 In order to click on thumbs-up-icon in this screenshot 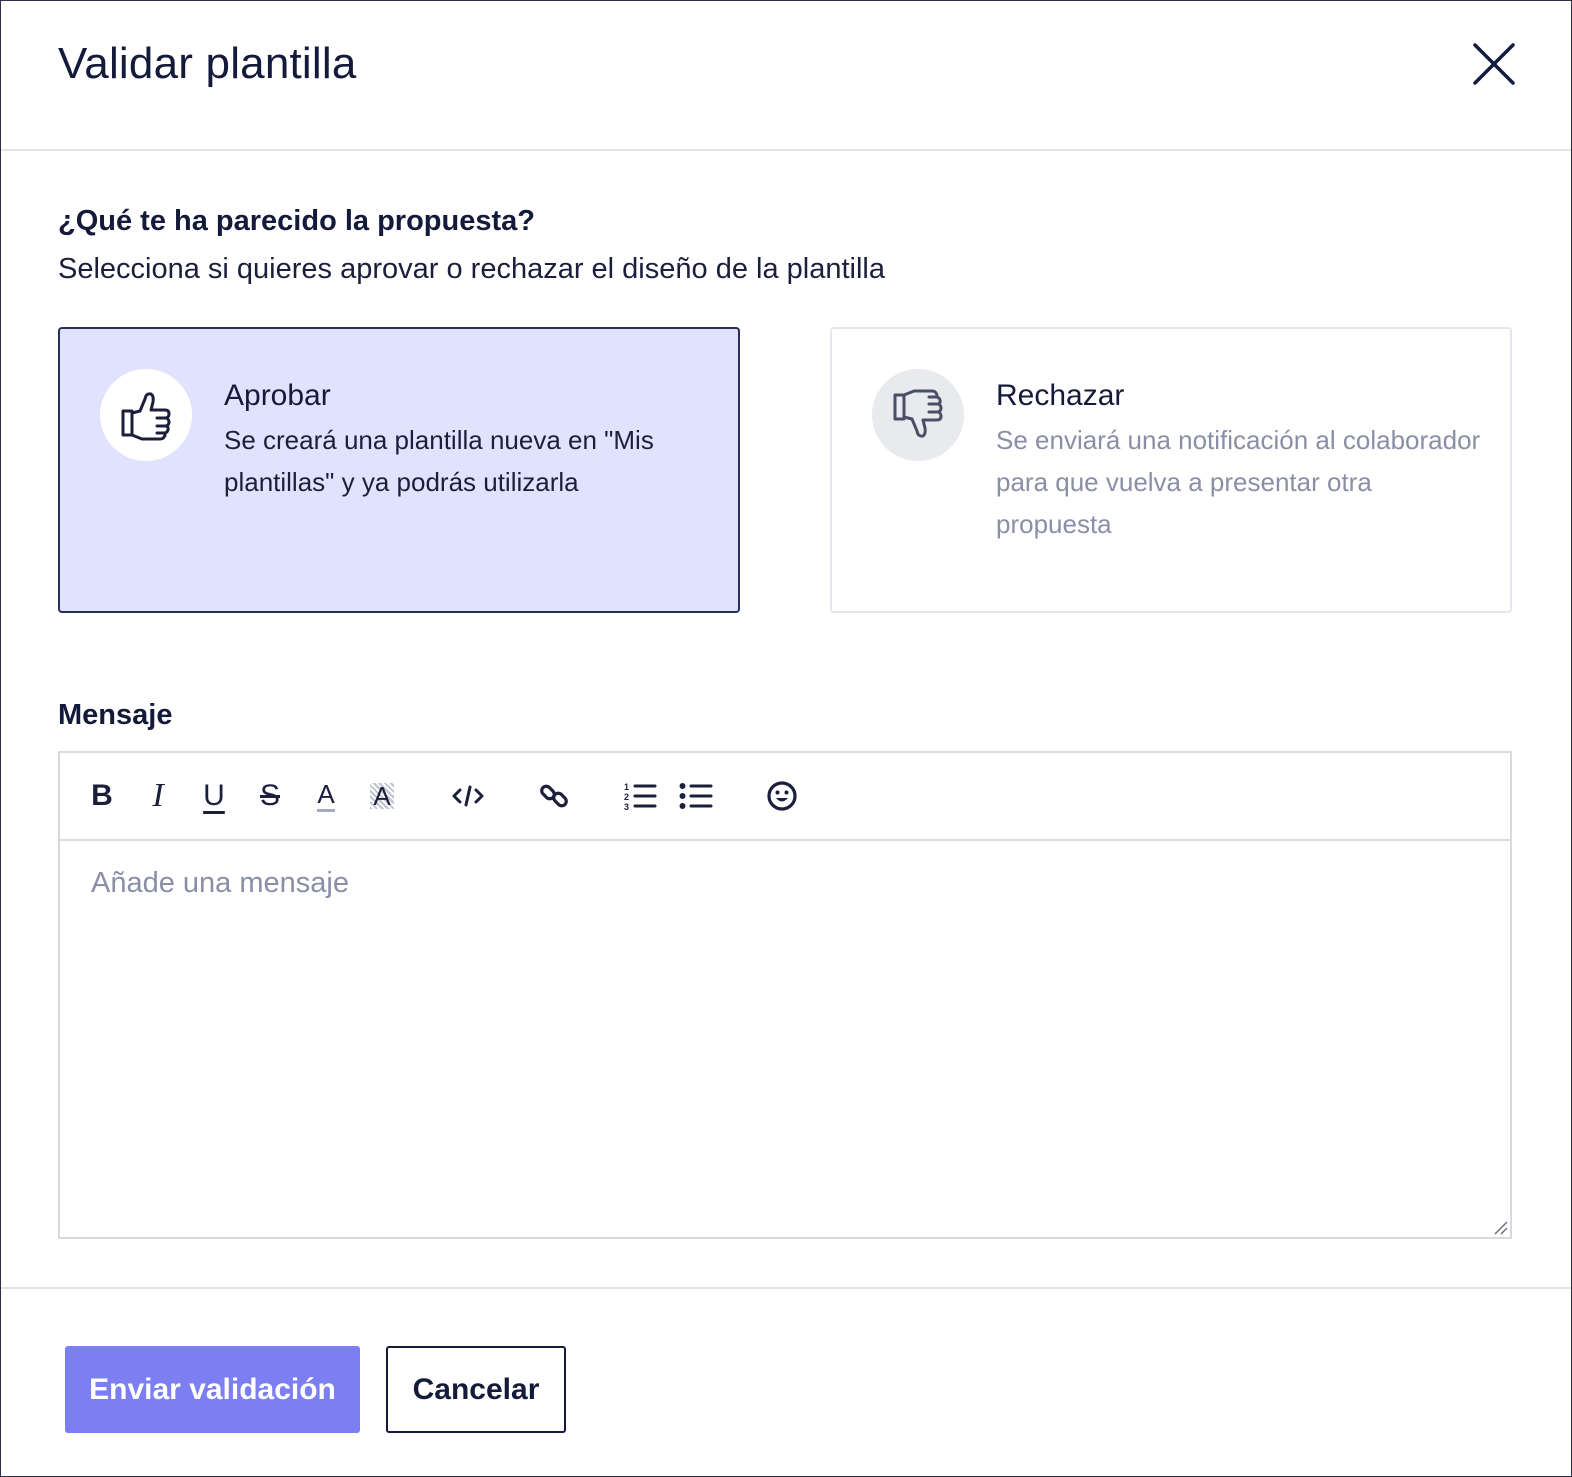, I will do `click(146, 416)`.